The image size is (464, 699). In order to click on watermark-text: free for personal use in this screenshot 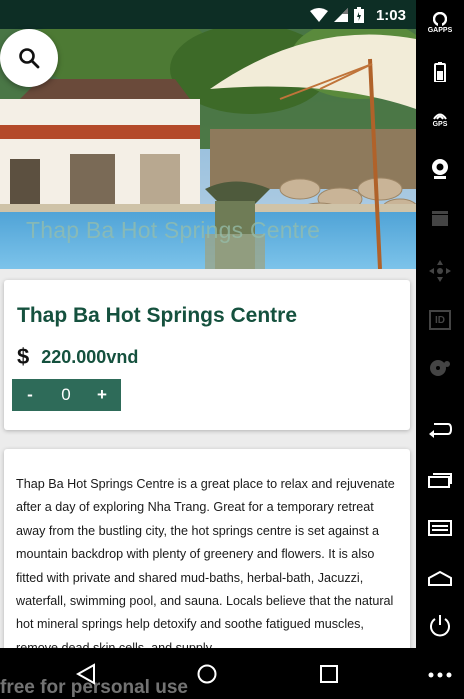, I will do `click(94, 687)`.